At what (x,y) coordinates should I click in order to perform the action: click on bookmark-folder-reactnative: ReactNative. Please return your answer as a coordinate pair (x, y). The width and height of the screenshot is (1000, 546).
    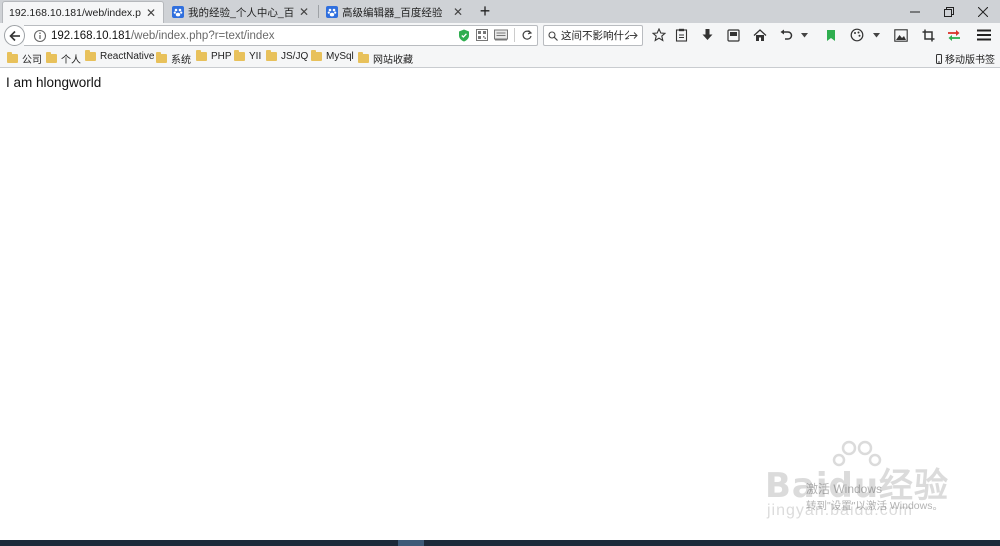
    Looking at the image, I should click on (120, 56).